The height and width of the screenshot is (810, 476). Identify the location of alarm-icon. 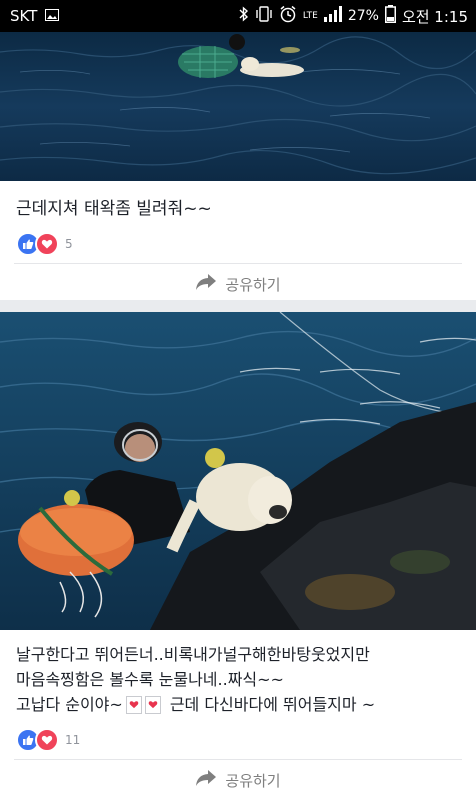
(288, 16).